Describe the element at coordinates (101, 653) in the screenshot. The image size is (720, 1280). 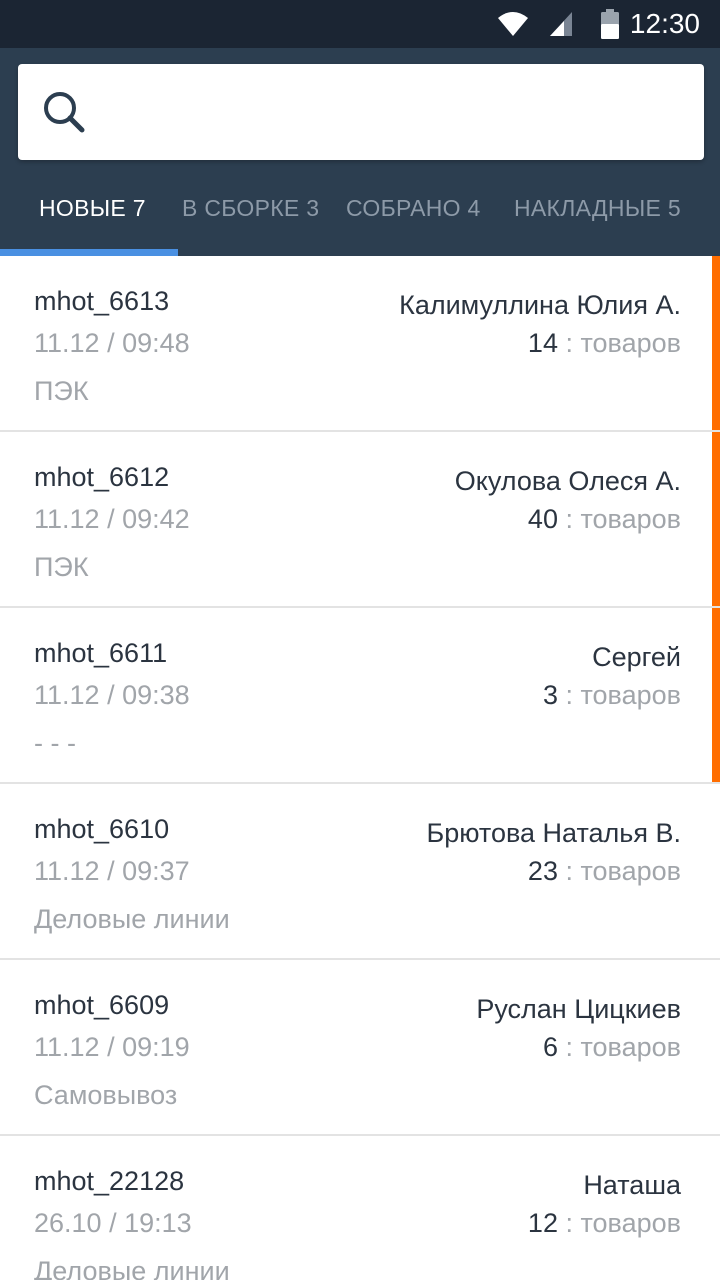
I see `order-id: mhot_6611` at that location.